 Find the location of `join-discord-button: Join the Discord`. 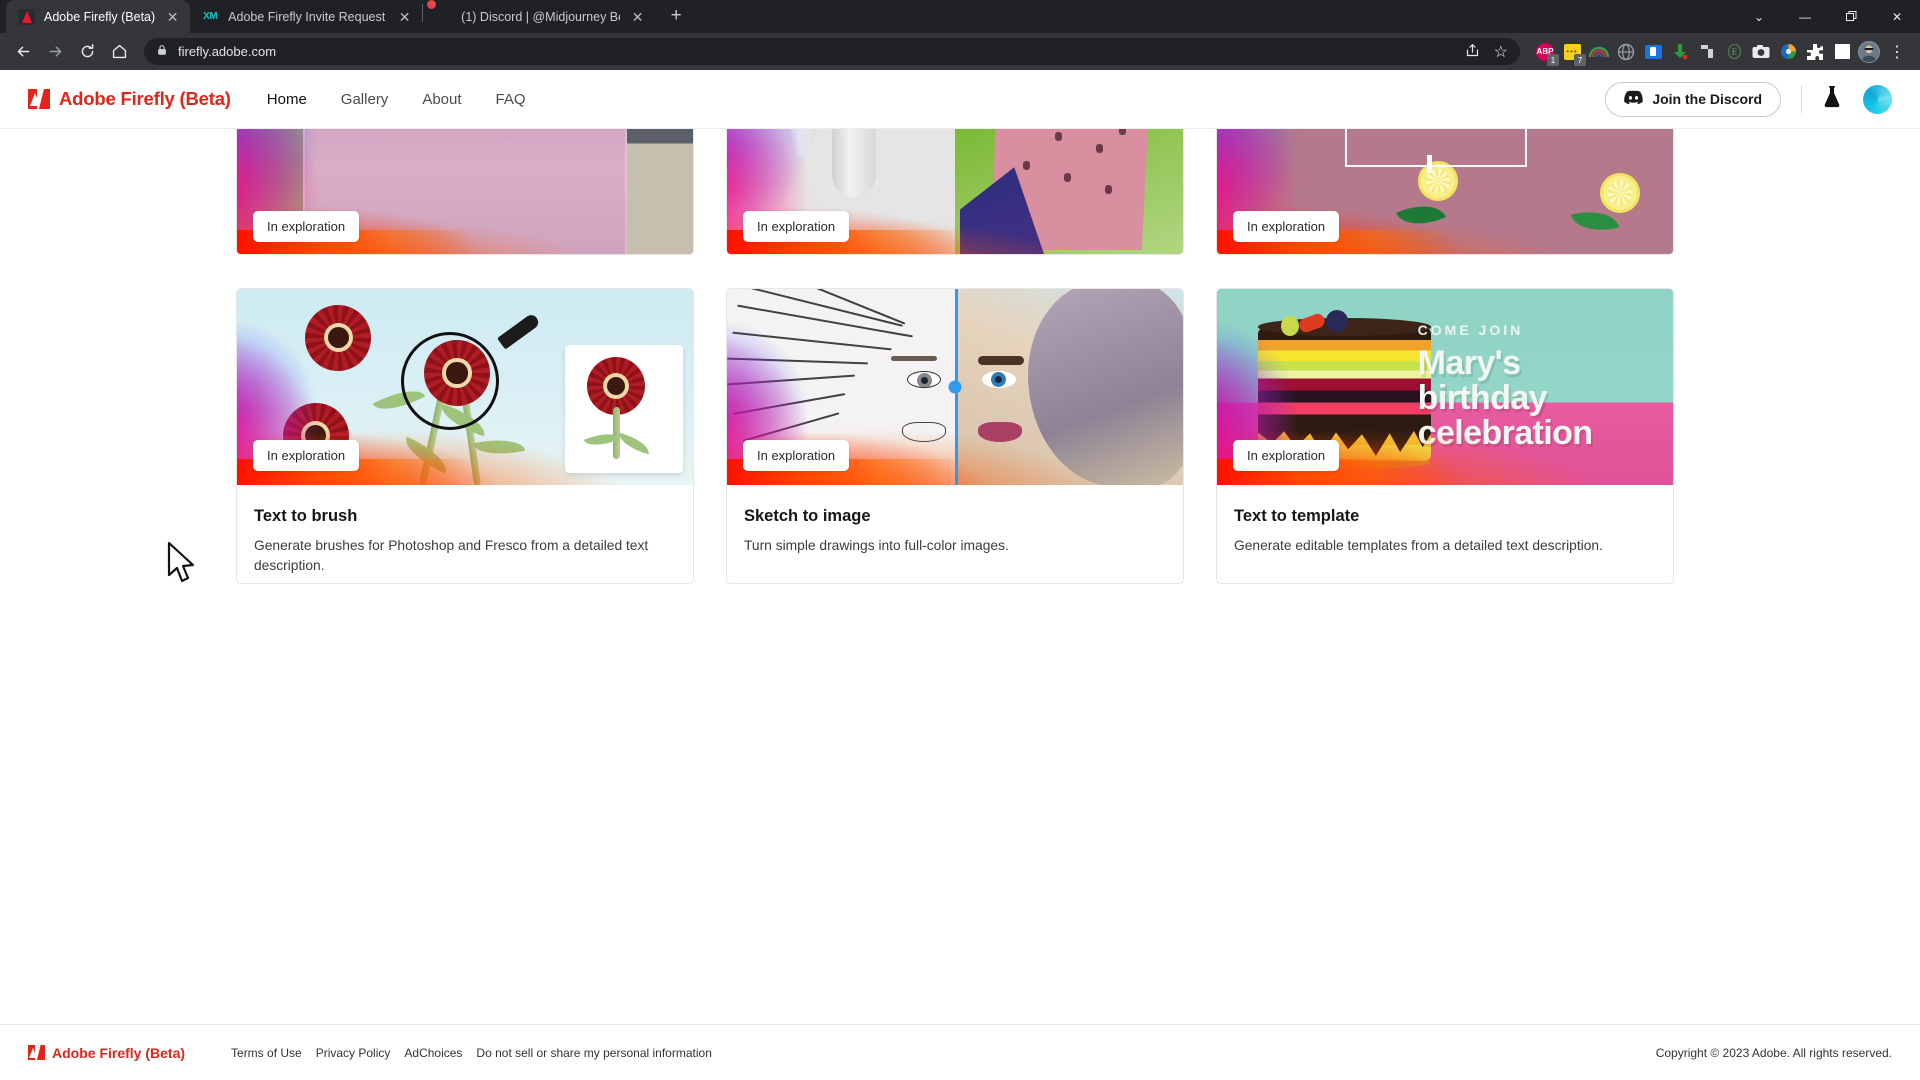

join-discord-button: Join the Discord is located at coordinates (1693, 99).